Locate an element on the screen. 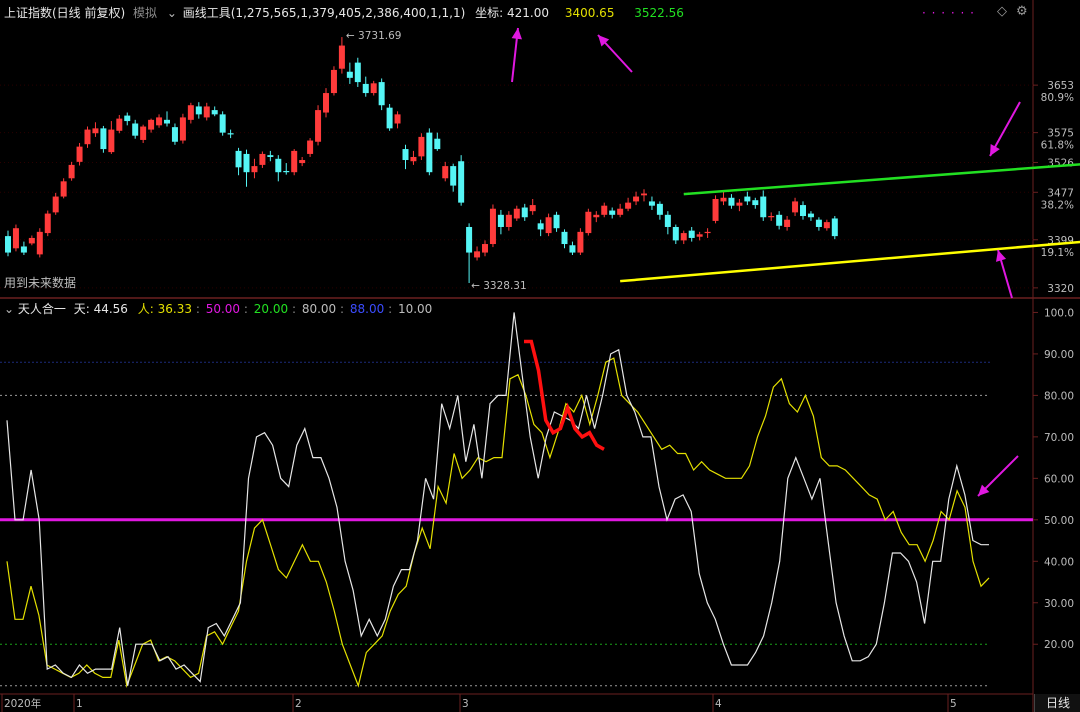  price-tick-label: 3575 is located at coordinates (1060, 134).